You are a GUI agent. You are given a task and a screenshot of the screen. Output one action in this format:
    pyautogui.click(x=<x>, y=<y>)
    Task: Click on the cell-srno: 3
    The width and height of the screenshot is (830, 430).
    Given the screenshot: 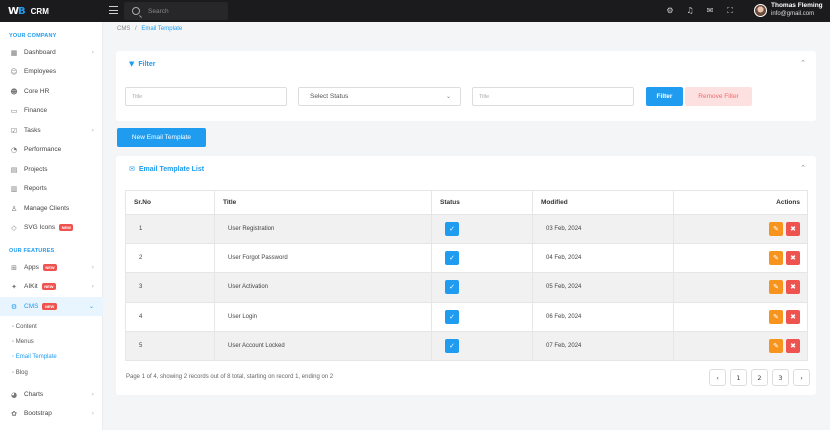 What is the action you would take?
    pyautogui.click(x=170, y=287)
    